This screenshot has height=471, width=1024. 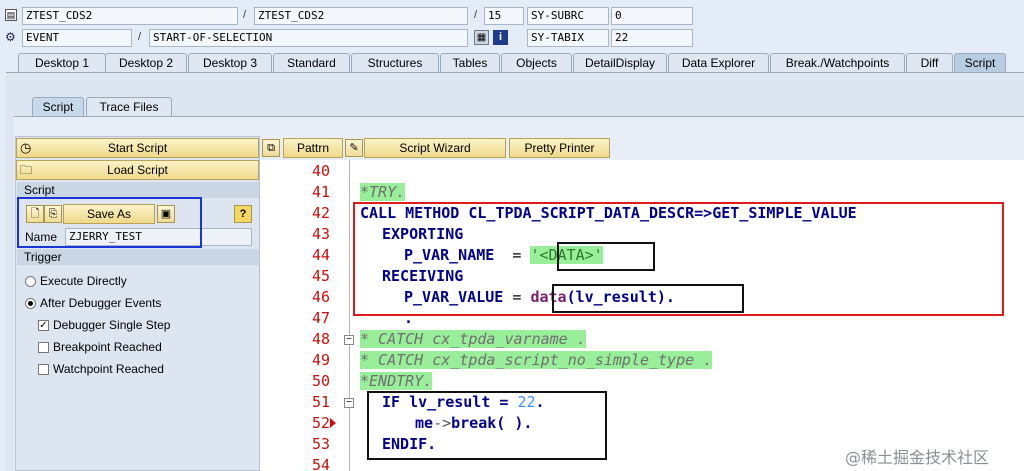 I want to click on program-icon: ▤, so click(x=11, y=15).